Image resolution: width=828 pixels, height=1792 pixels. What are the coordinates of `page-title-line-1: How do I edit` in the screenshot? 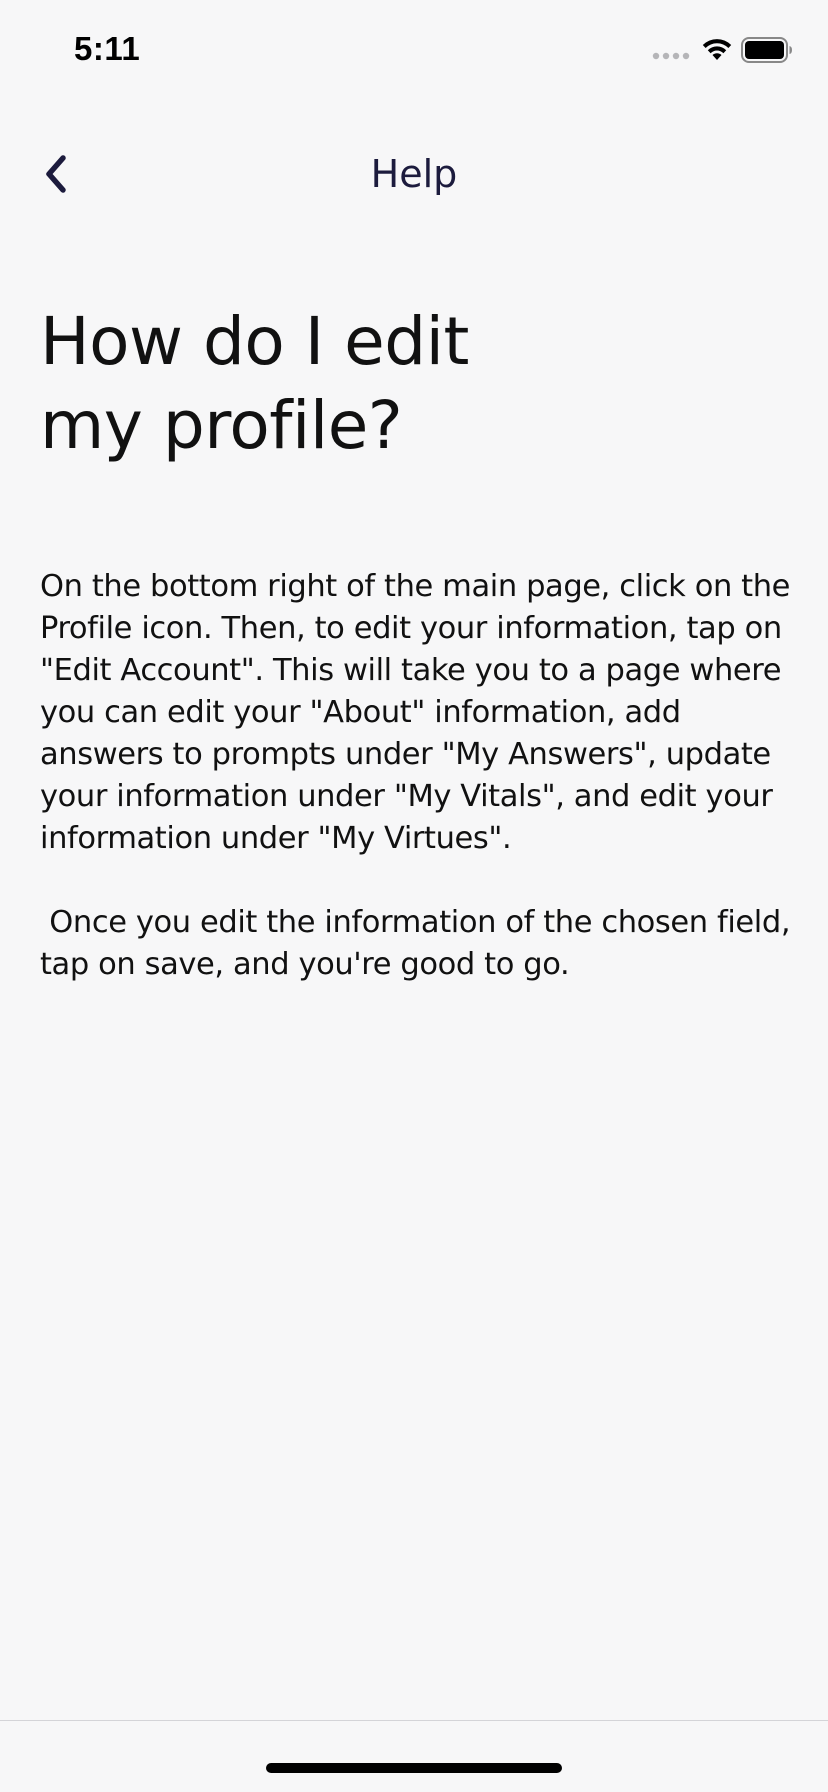 It's located at (254, 341).